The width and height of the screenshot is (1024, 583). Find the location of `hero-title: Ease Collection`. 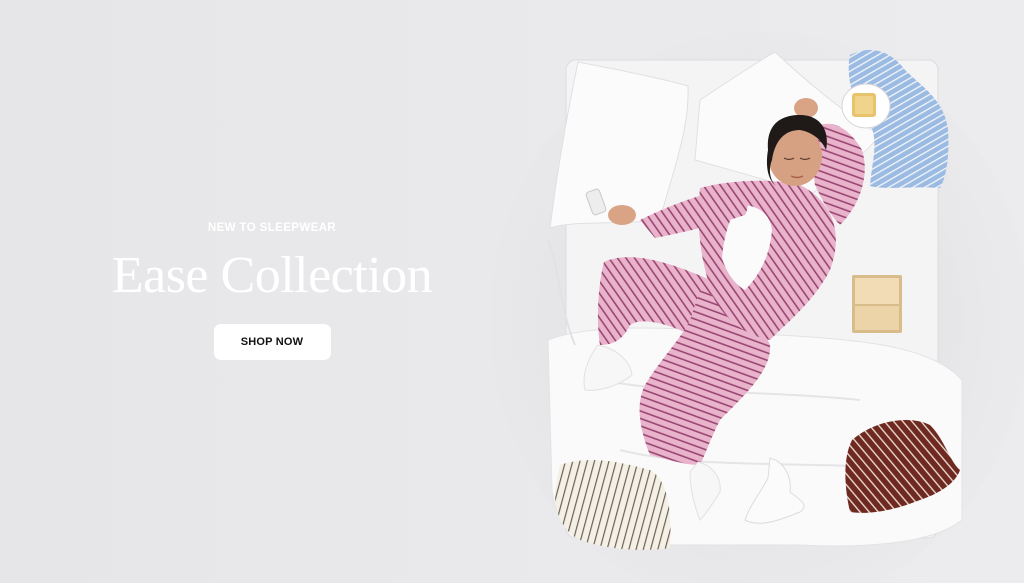

hero-title: Ease Collection is located at coordinates (272, 275).